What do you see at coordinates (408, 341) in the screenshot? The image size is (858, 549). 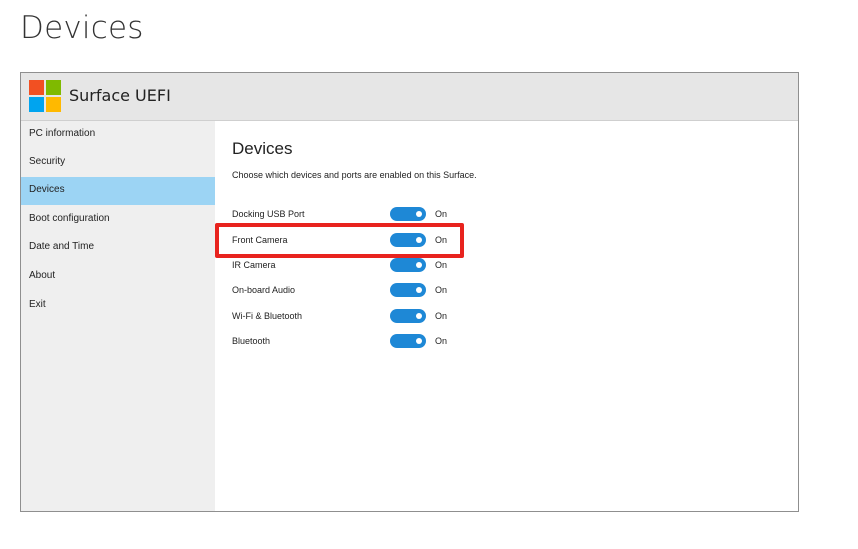 I see `bluetooth-toggle` at bounding box center [408, 341].